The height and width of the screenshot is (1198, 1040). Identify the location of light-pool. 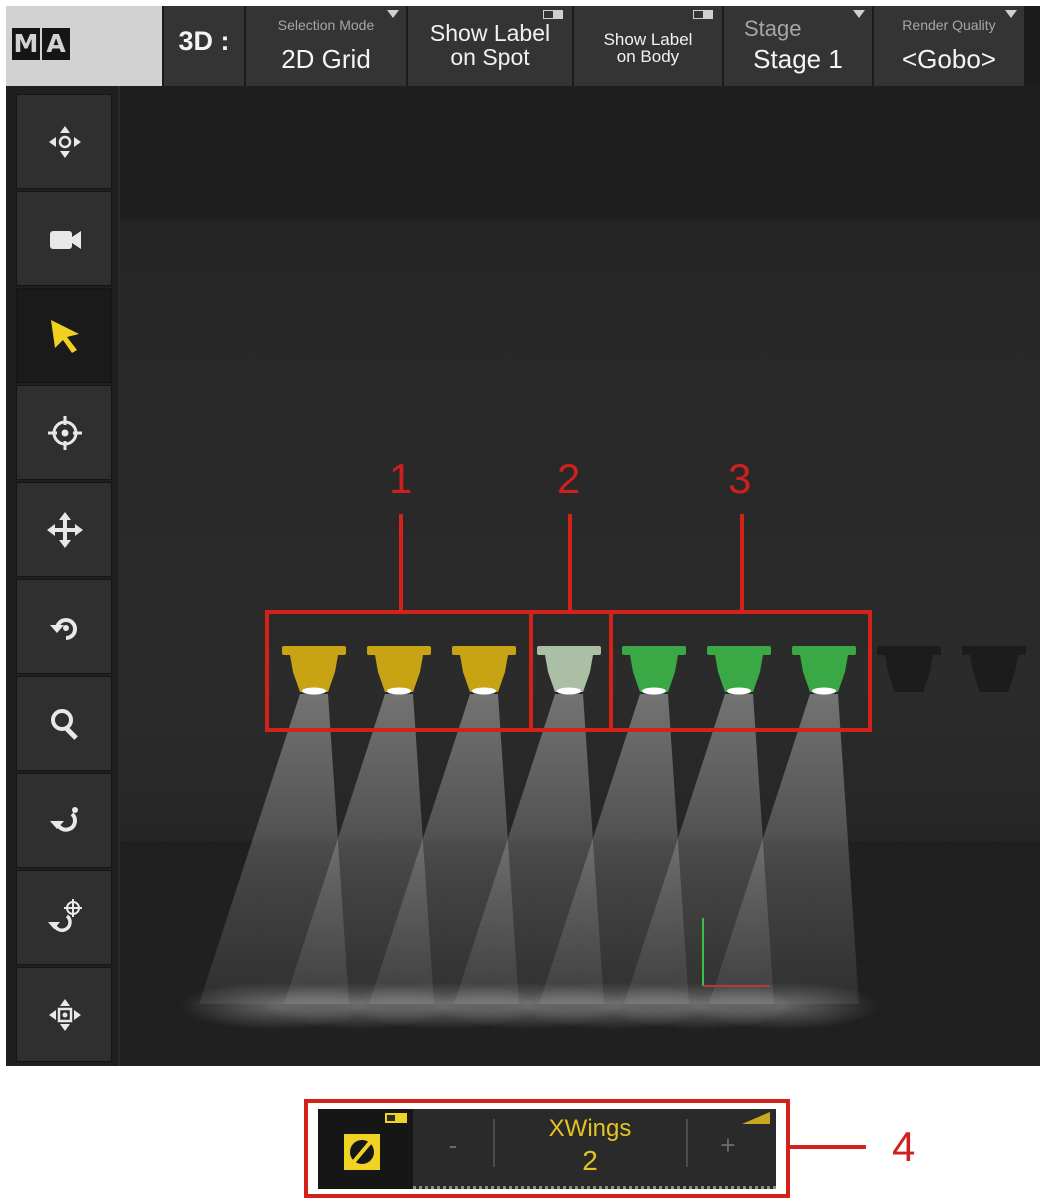
(784, 1006).